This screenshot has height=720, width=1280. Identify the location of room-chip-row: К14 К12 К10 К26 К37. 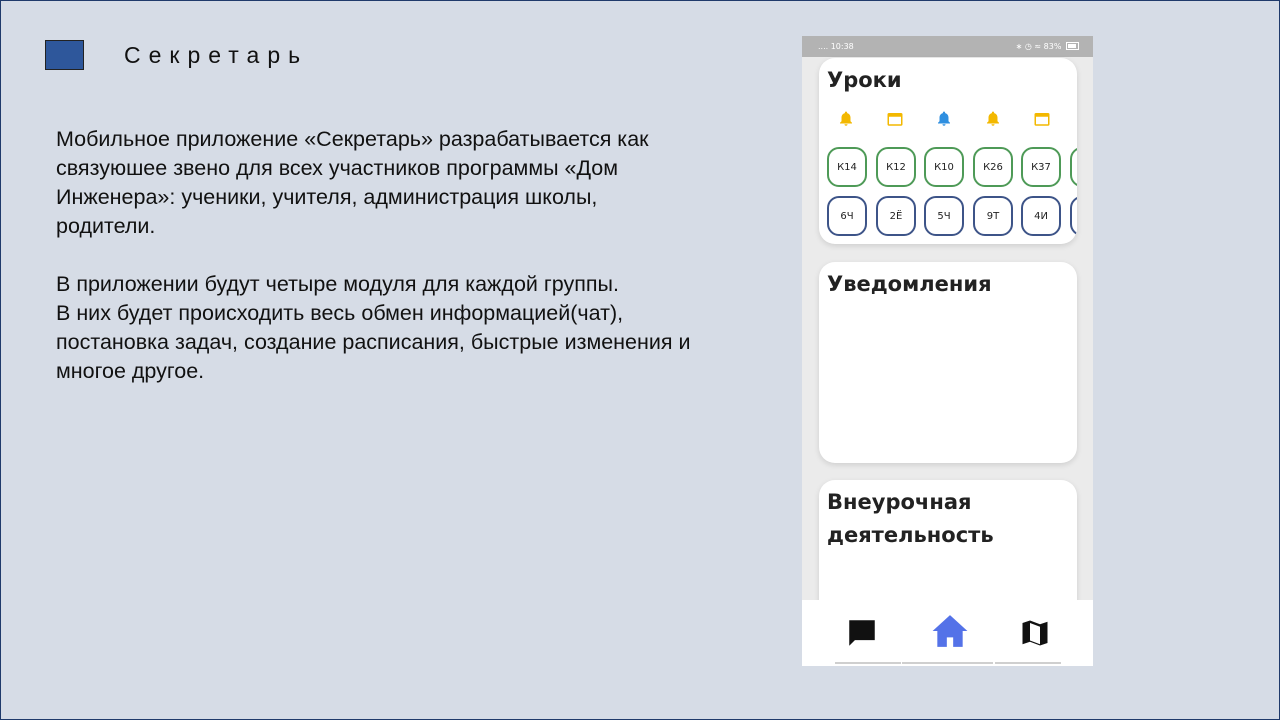
(952, 167).